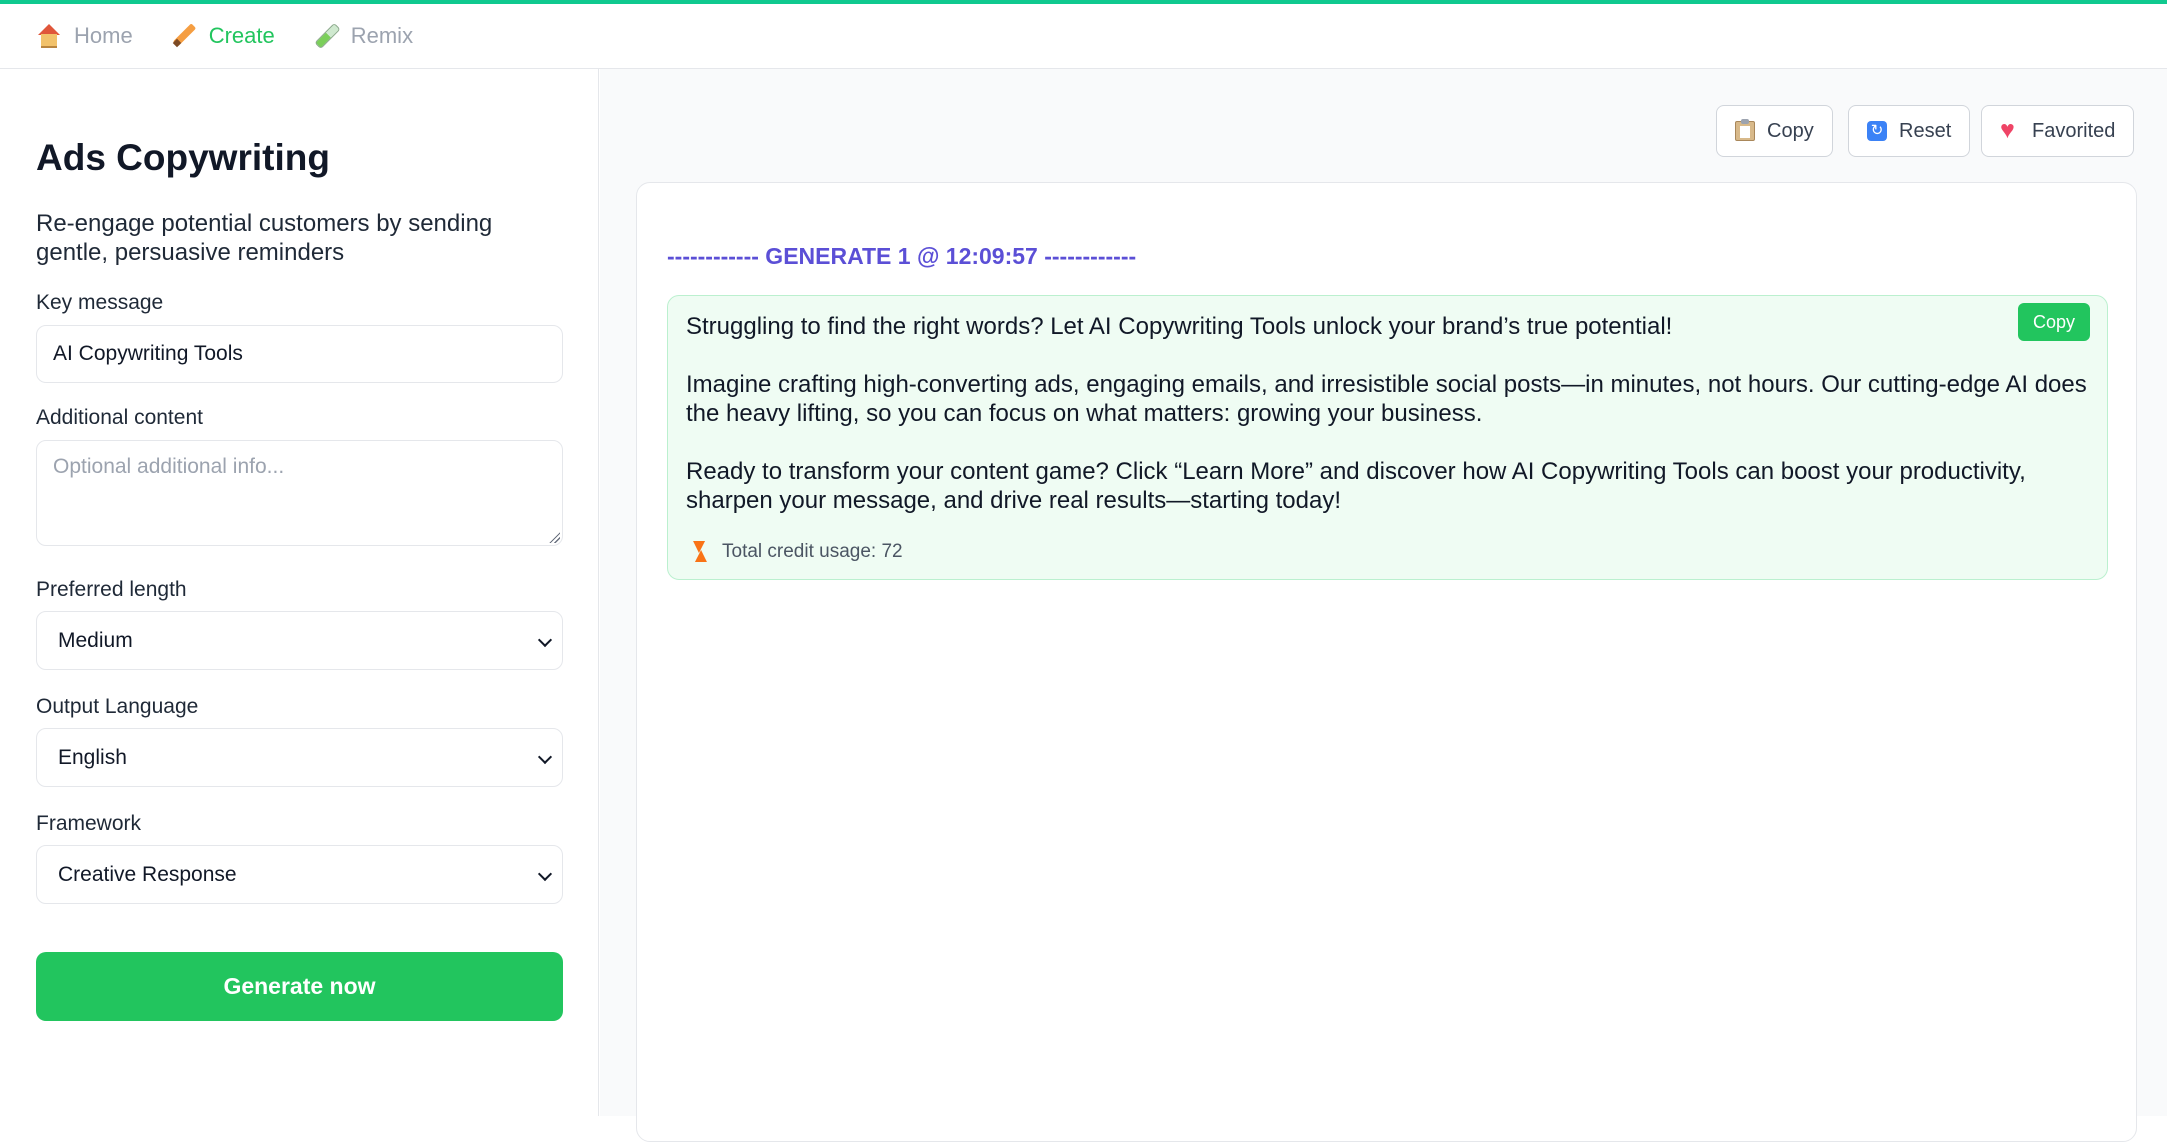 Image resolution: width=2167 pixels, height=1142 pixels. What do you see at coordinates (299, 986) in the screenshot?
I see `generate-now-button: Generate now` at bounding box center [299, 986].